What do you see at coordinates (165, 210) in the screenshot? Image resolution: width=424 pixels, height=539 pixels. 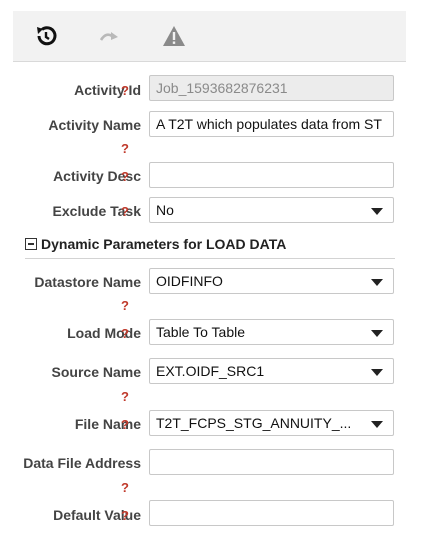 I see `exclude-task-value: No` at bounding box center [165, 210].